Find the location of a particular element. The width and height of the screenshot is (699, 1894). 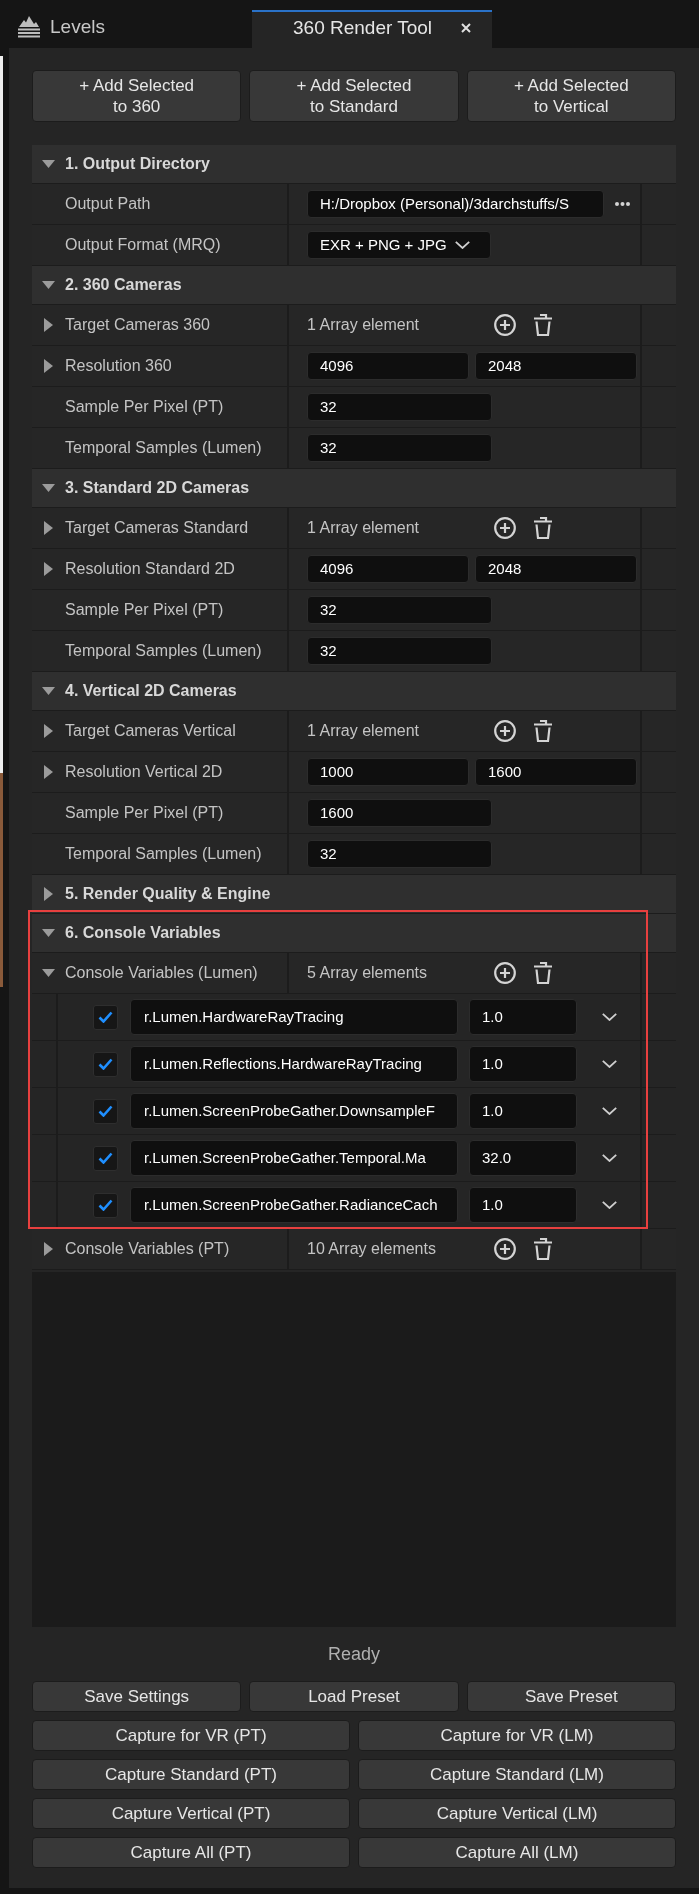

mountain-layers-icon is located at coordinates (29, 27).